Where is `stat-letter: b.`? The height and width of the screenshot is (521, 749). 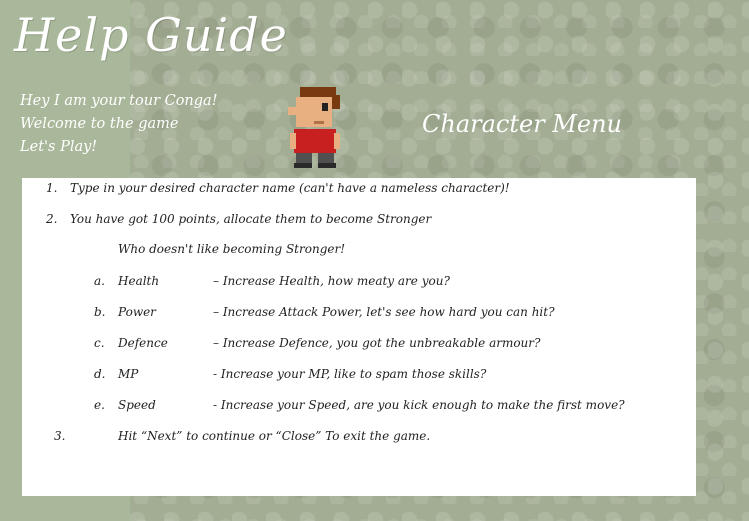
stat-letter: b. is located at coordinates (100, 312).